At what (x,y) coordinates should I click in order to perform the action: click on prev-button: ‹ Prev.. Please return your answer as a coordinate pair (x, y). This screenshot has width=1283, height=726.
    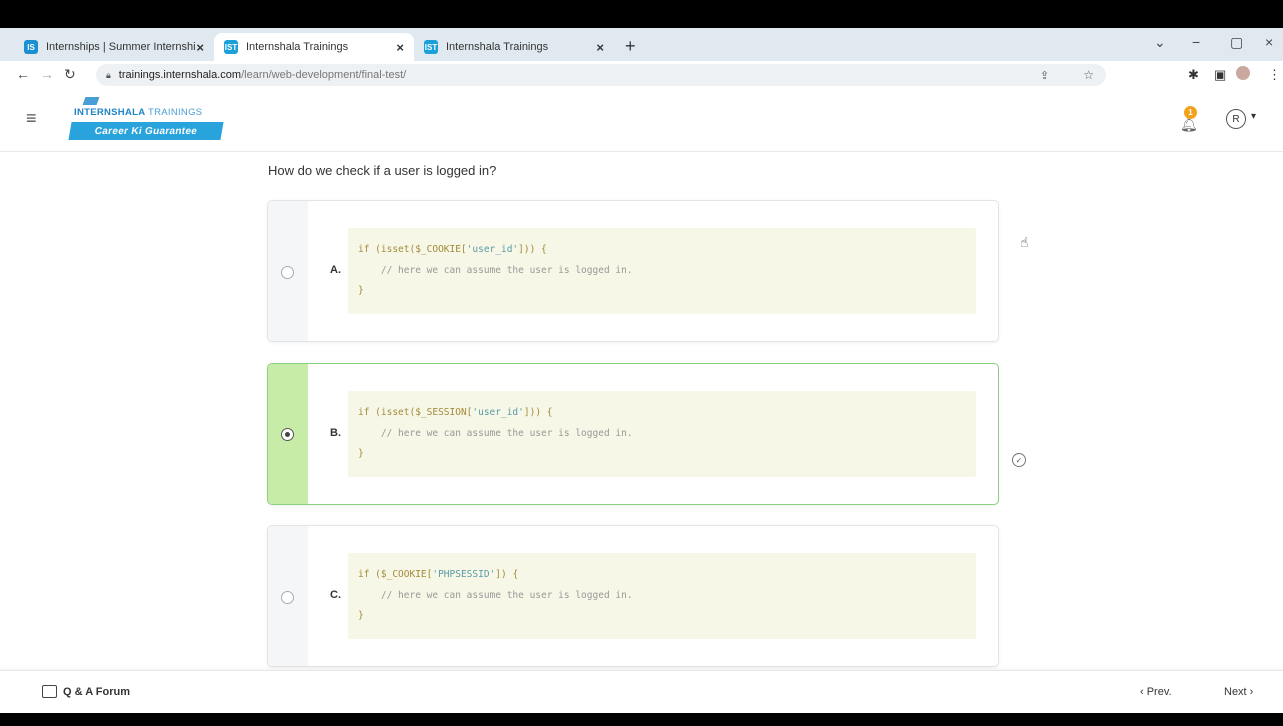
    Looking at the image, I should click on (1156, 692).